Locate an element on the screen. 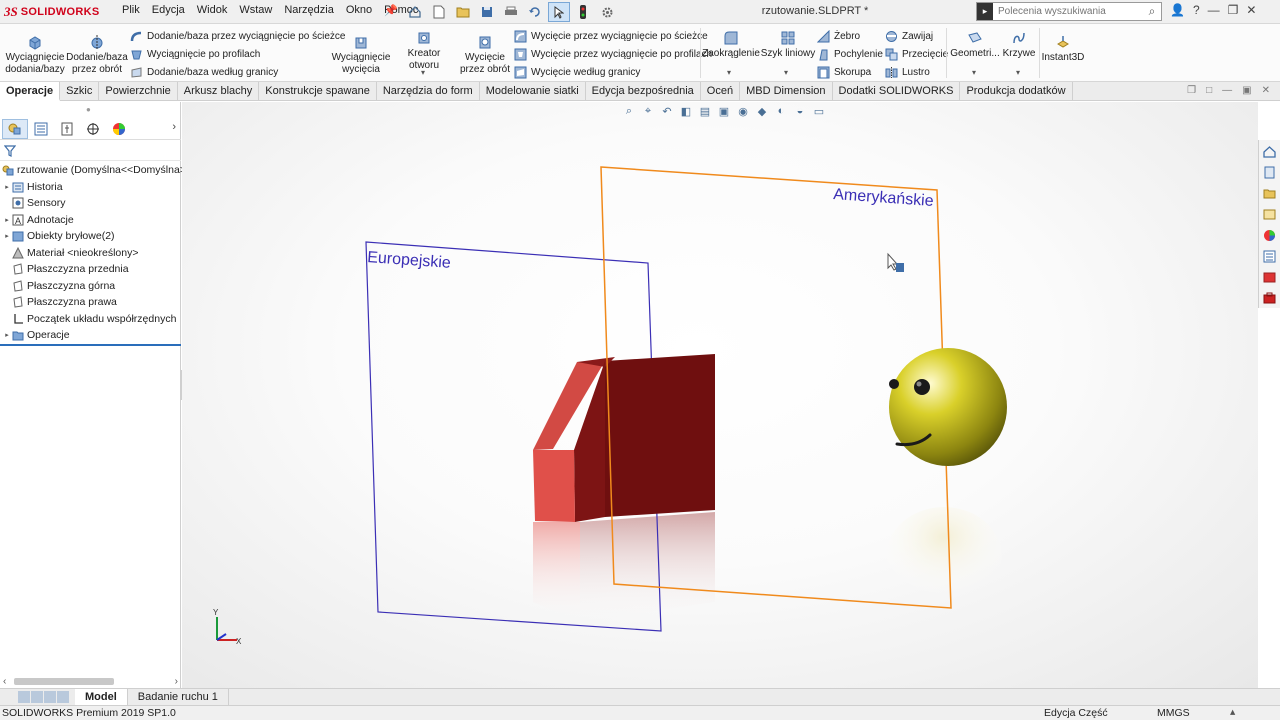 The image size is (1280, 720). menu-widok: Widok is located at coordinates (212, 10).